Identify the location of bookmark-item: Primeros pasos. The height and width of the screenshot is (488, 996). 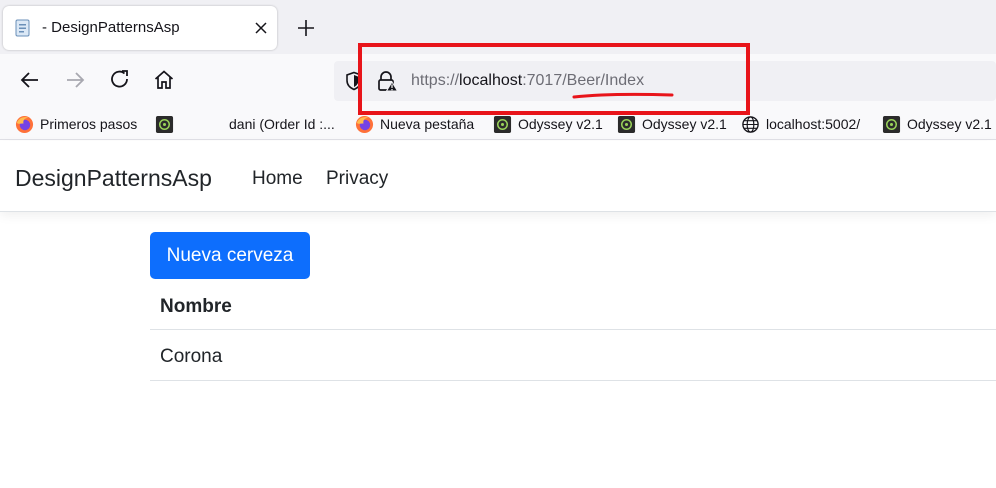
(76, 124).